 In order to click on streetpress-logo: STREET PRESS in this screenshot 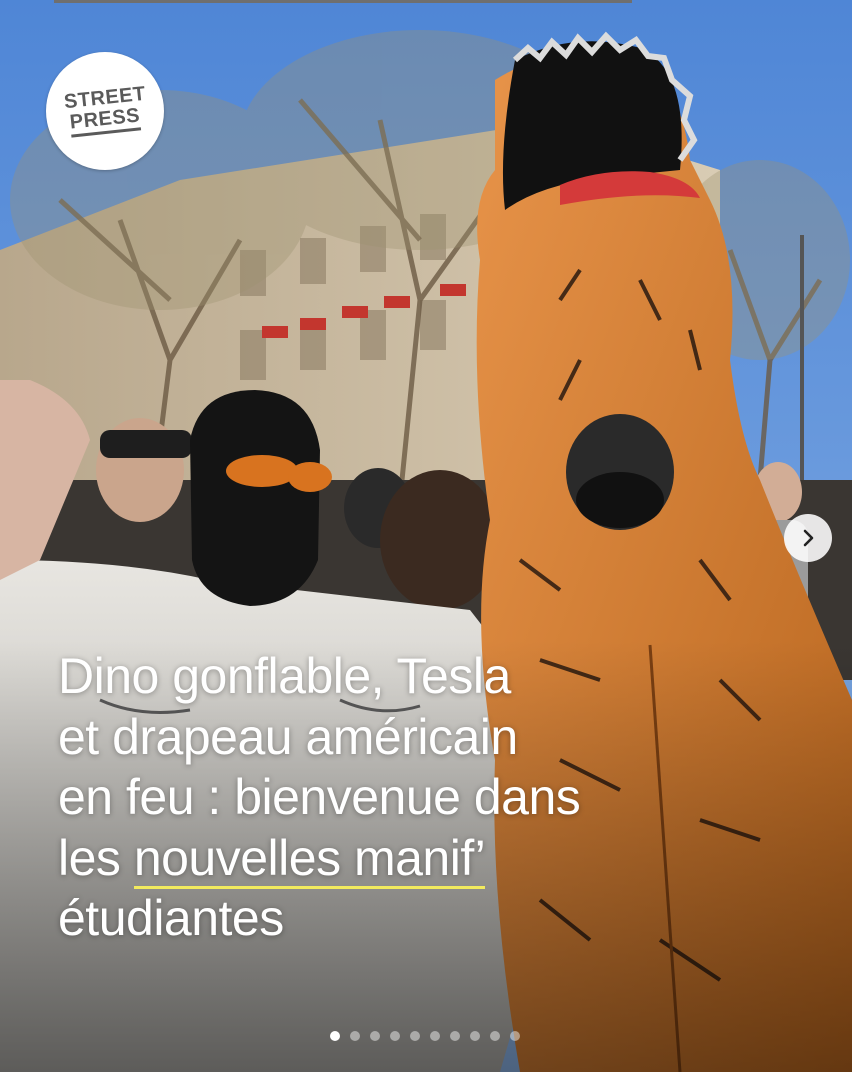, I will do `click(105, 111)`.